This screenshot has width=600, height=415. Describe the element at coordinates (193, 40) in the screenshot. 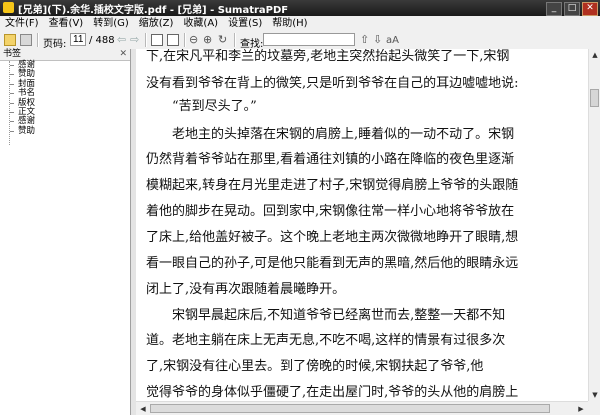

I see `zoom-out-icon: ⊖` at that location.